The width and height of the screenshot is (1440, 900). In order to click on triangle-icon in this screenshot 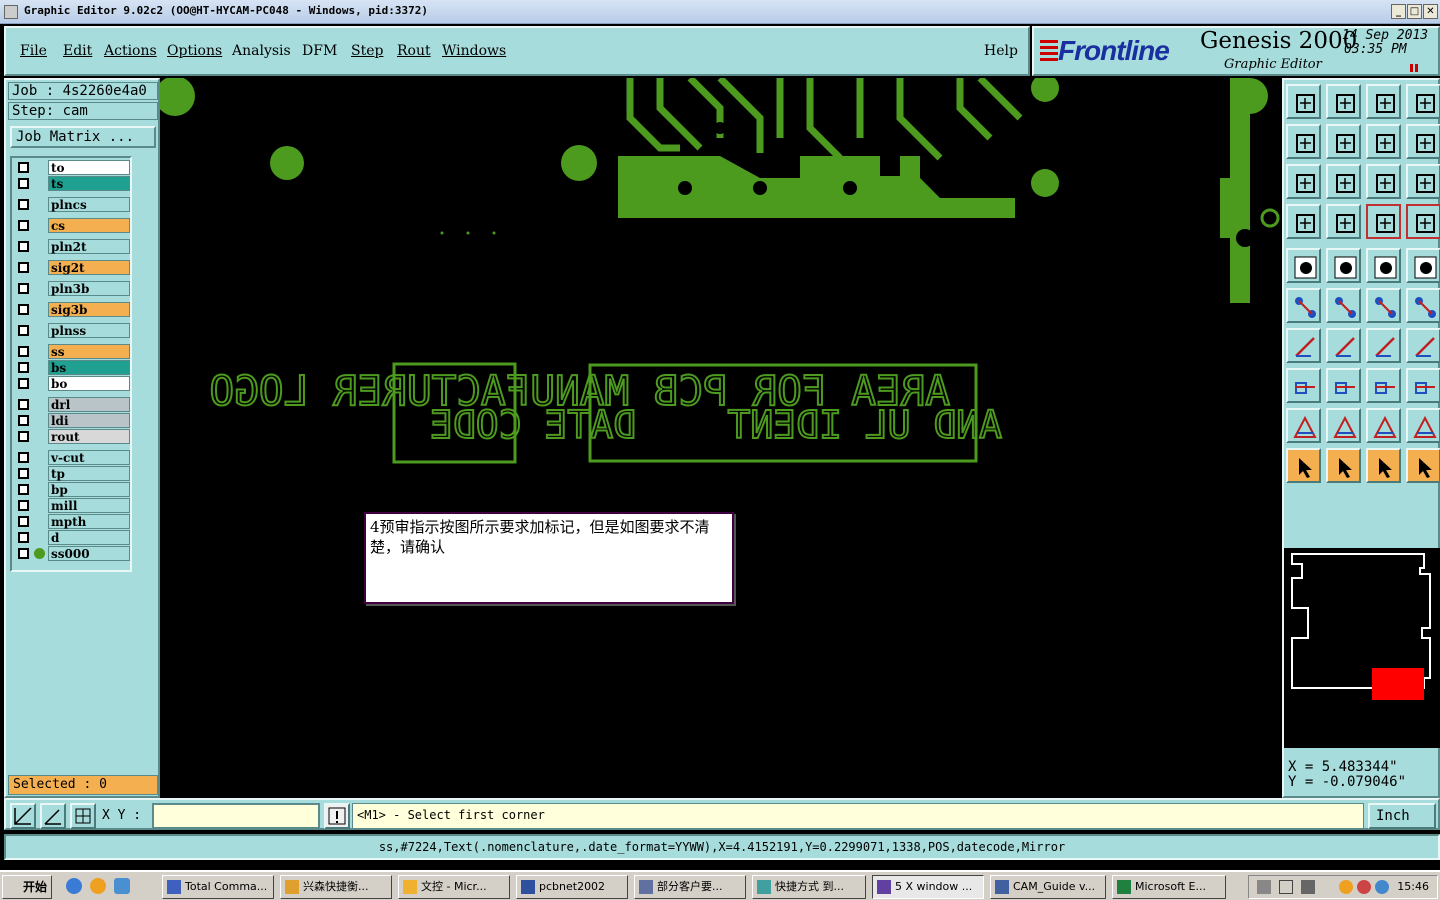, I will do `click(1303, 425)`.